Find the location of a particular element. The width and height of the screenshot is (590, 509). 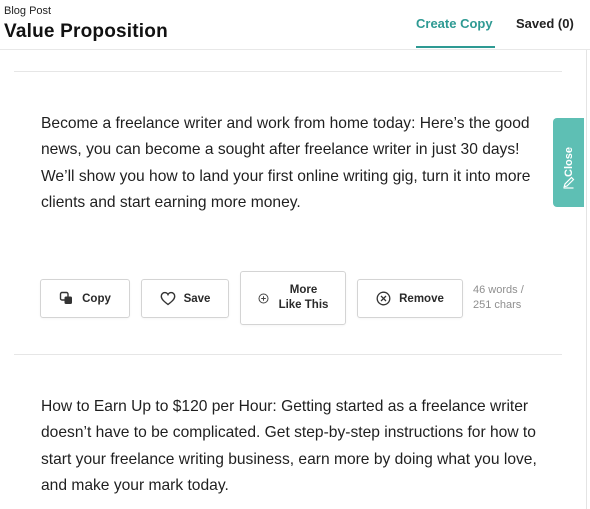

more-like-this-button: More Like This is located at coordinates (293, 298).